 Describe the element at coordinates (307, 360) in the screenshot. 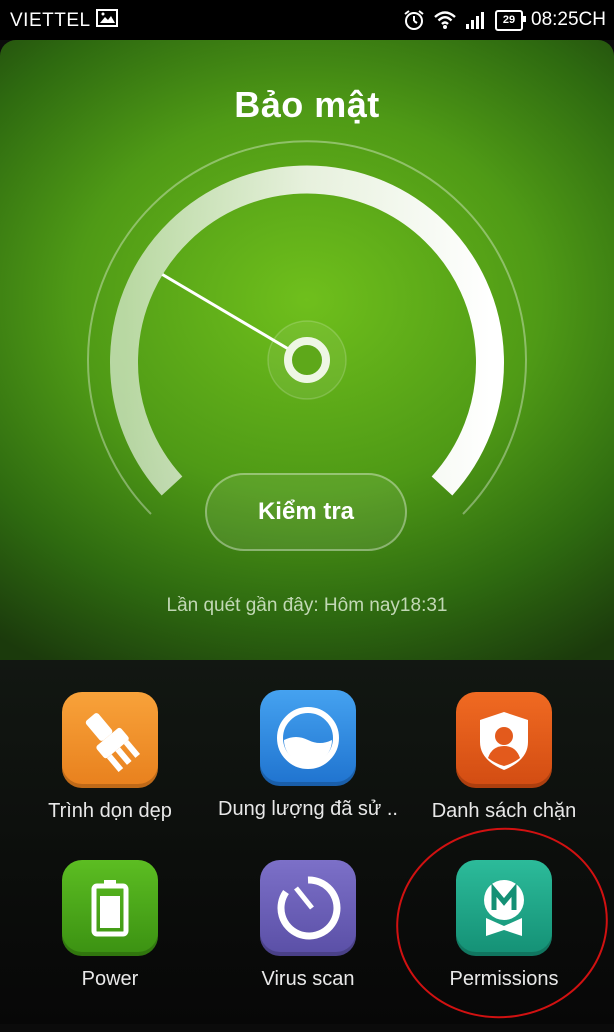

I see `gauge-hub` at that location.